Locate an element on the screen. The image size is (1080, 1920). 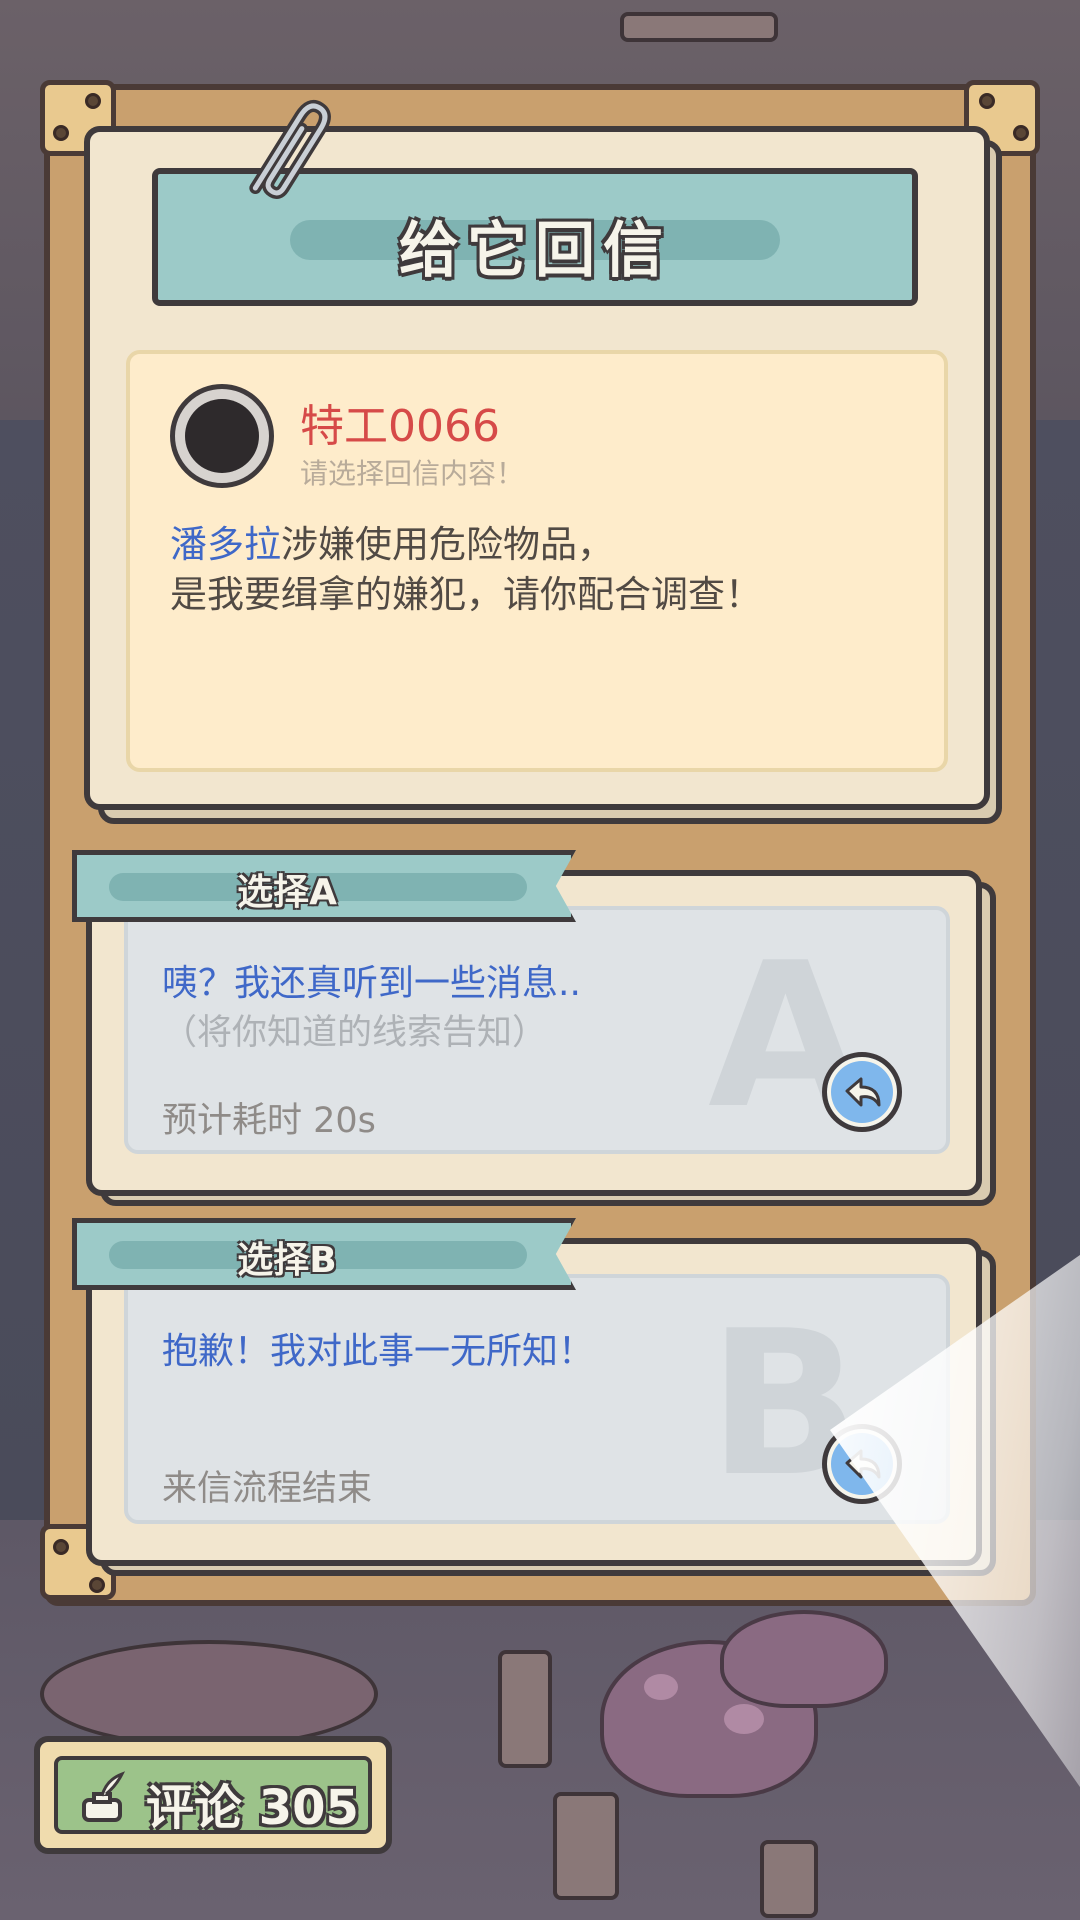
letter-body: 潘多拉涉嫌使用危险物品， 是我要缉拿的嫌犯，请你配合调查！ is located at coordinates (540, 570).